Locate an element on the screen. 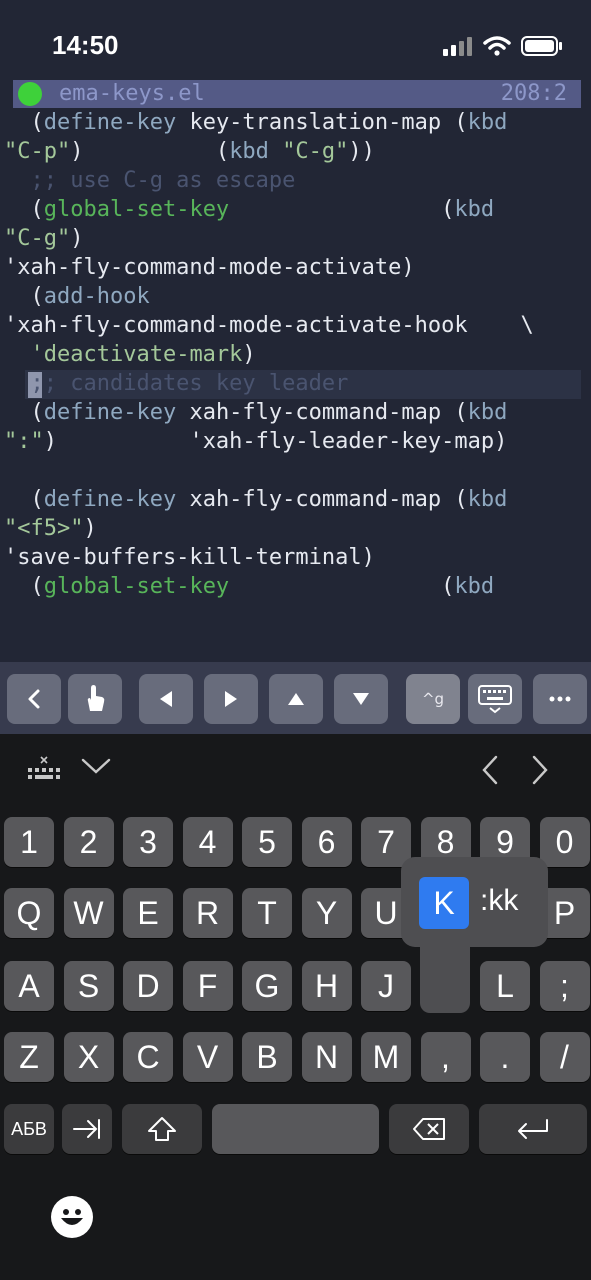 Image resolution: width=591 pixels, height=1280 pixels. backspace-icon is located at coordinates (429, 1129).